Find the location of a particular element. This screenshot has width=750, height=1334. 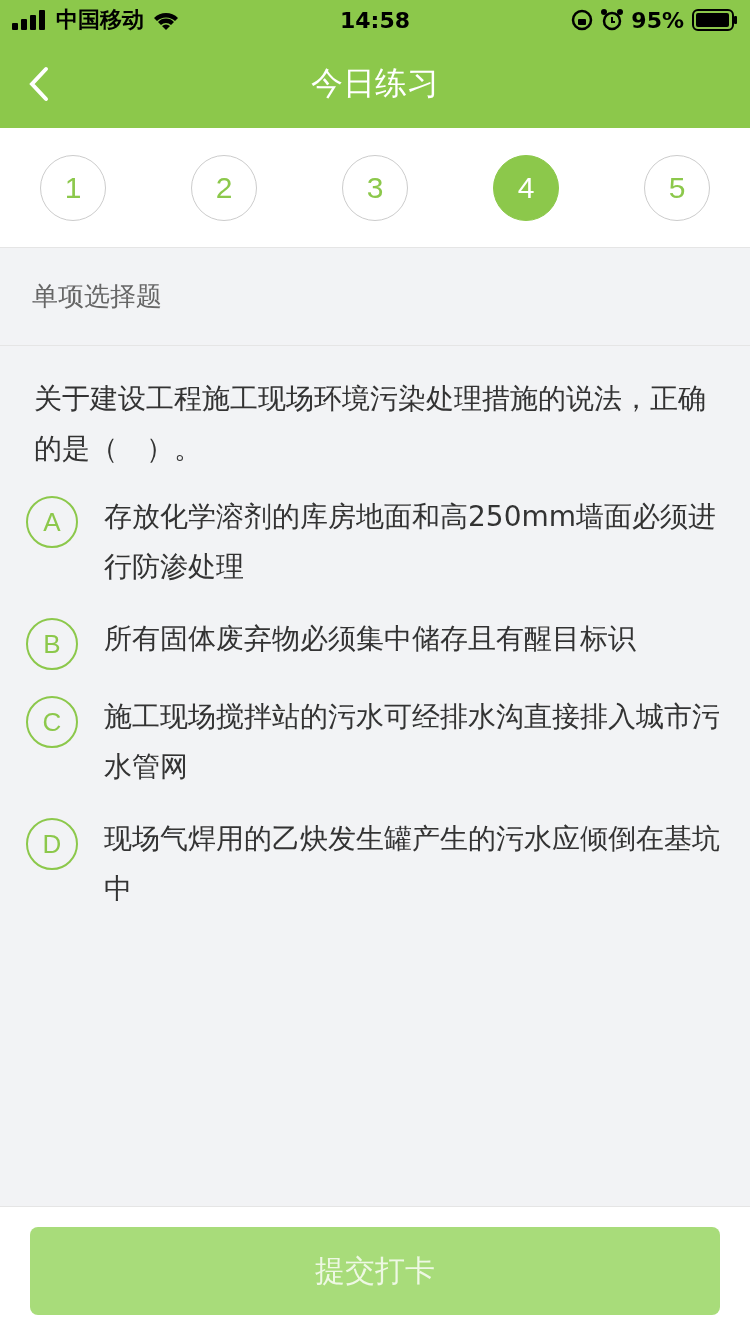

question-number-tab: 2 is located at coordinates (224, 187).